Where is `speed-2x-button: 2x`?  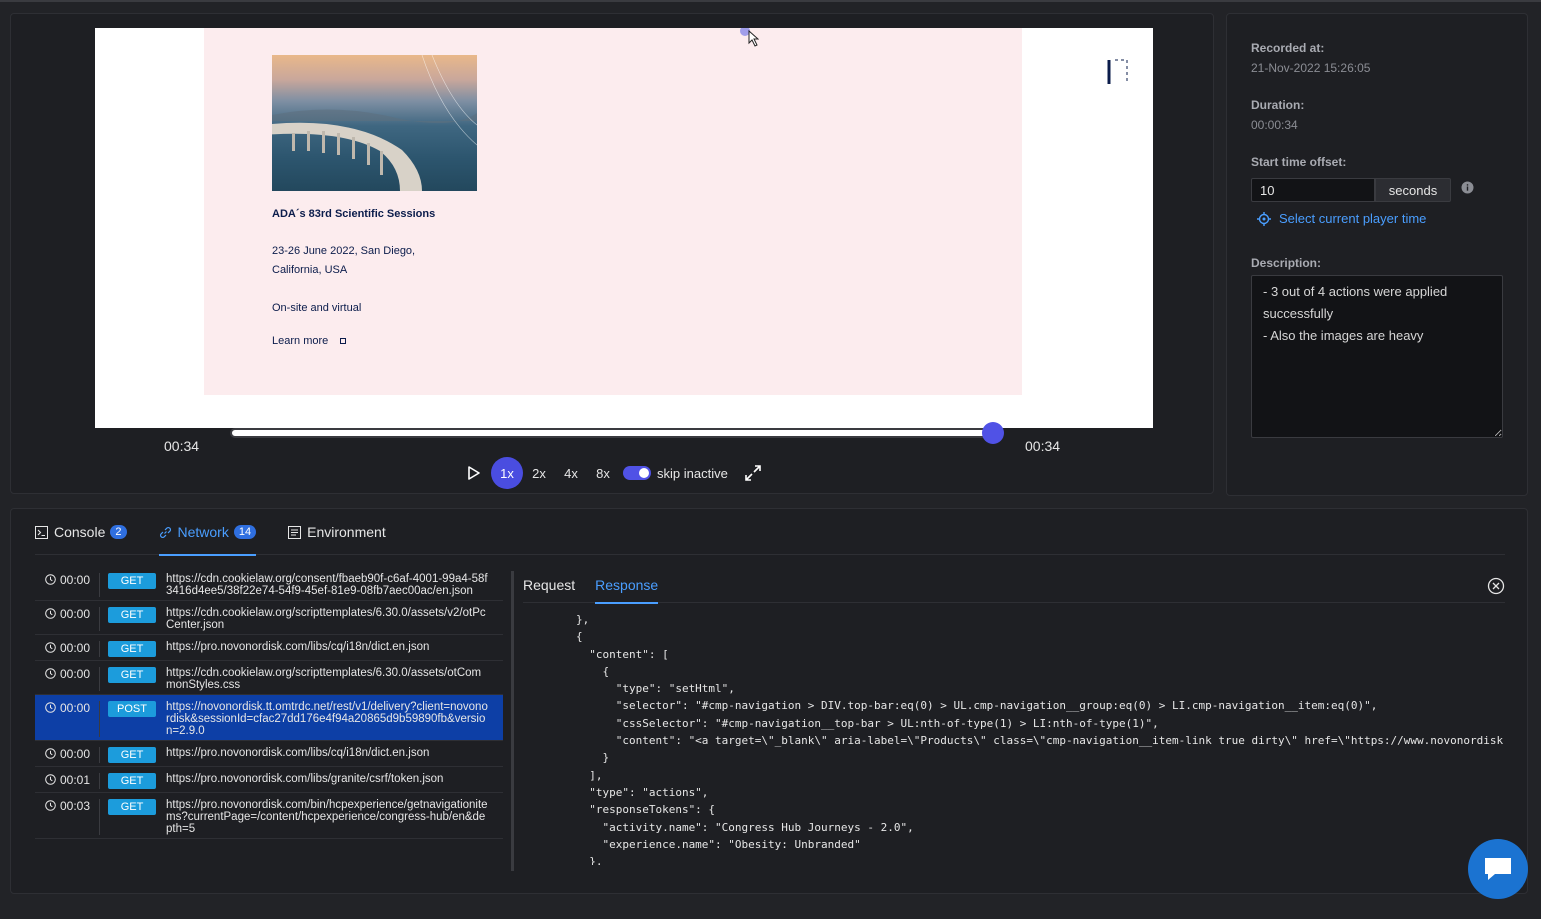
speed-2x-button: 2x is located at coordinates (539, 473).